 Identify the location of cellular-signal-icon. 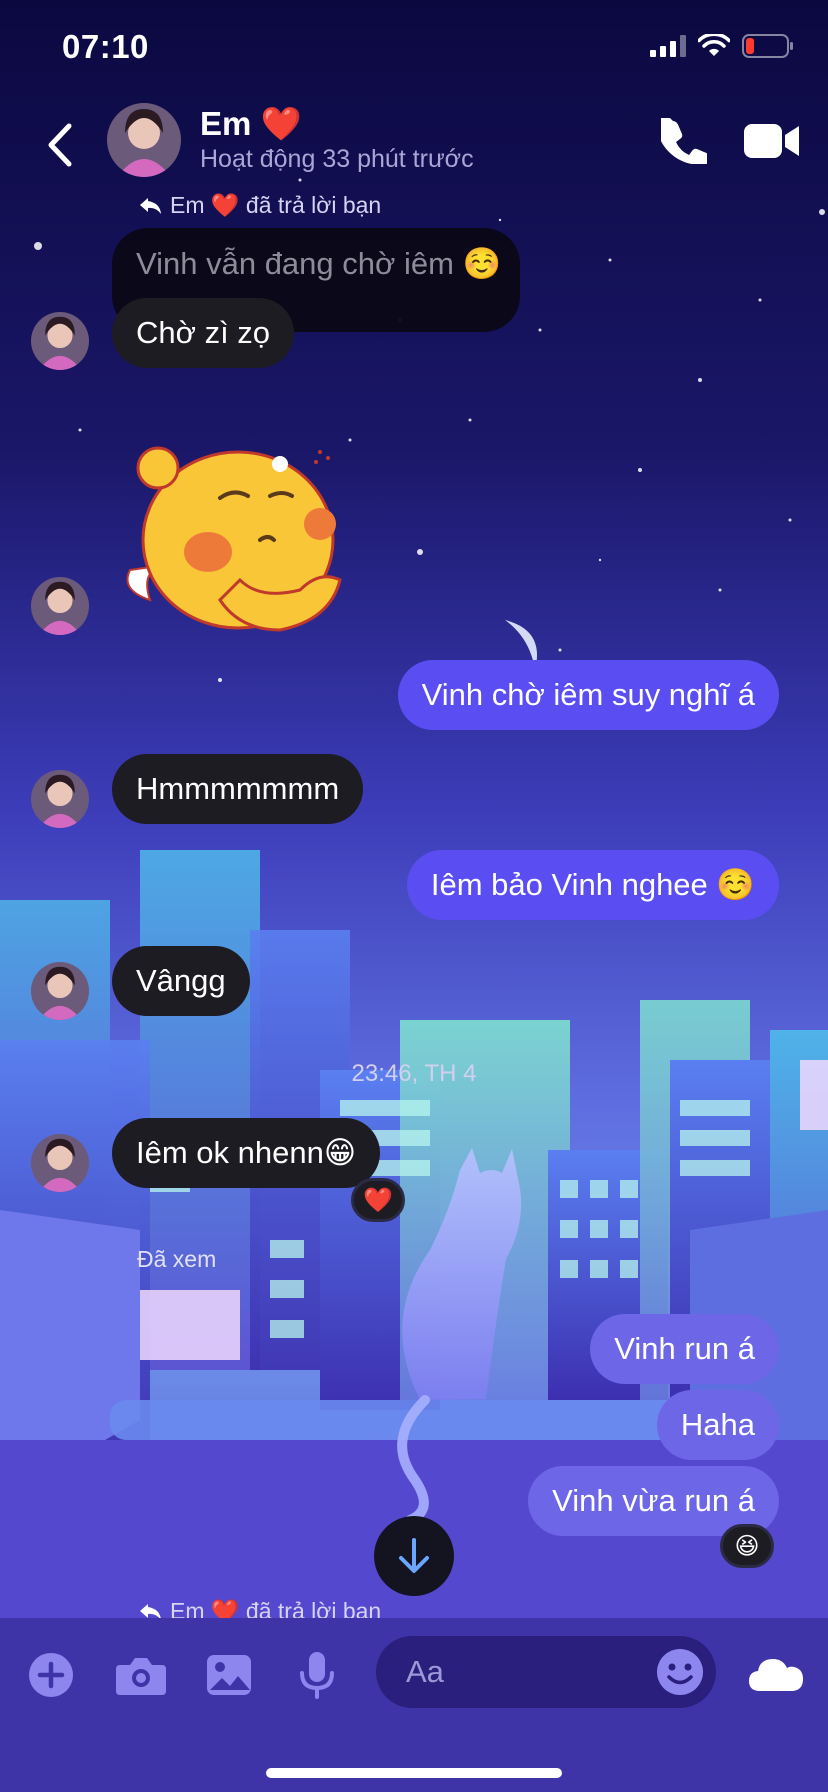
(668, 46).